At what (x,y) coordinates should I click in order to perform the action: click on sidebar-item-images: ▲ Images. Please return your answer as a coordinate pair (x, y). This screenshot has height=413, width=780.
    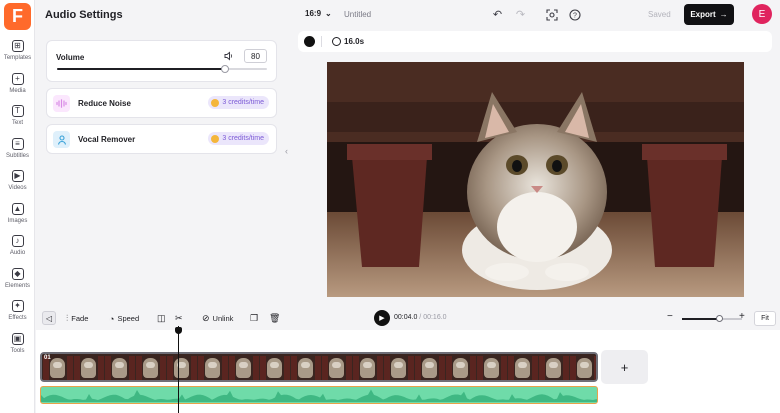
    Looking at the image, I should click on (17, 215).